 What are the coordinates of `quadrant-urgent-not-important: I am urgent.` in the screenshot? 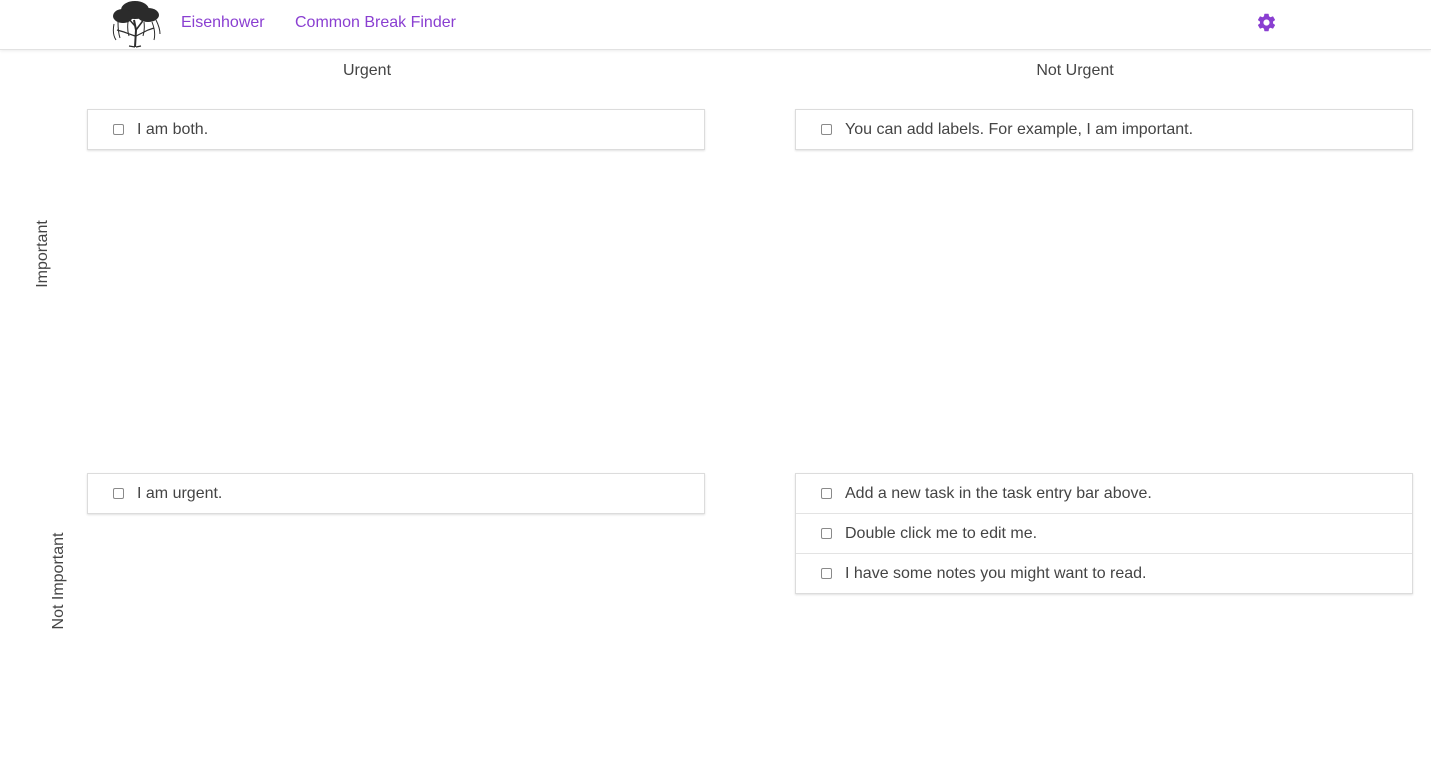 It's located at (396, 493).